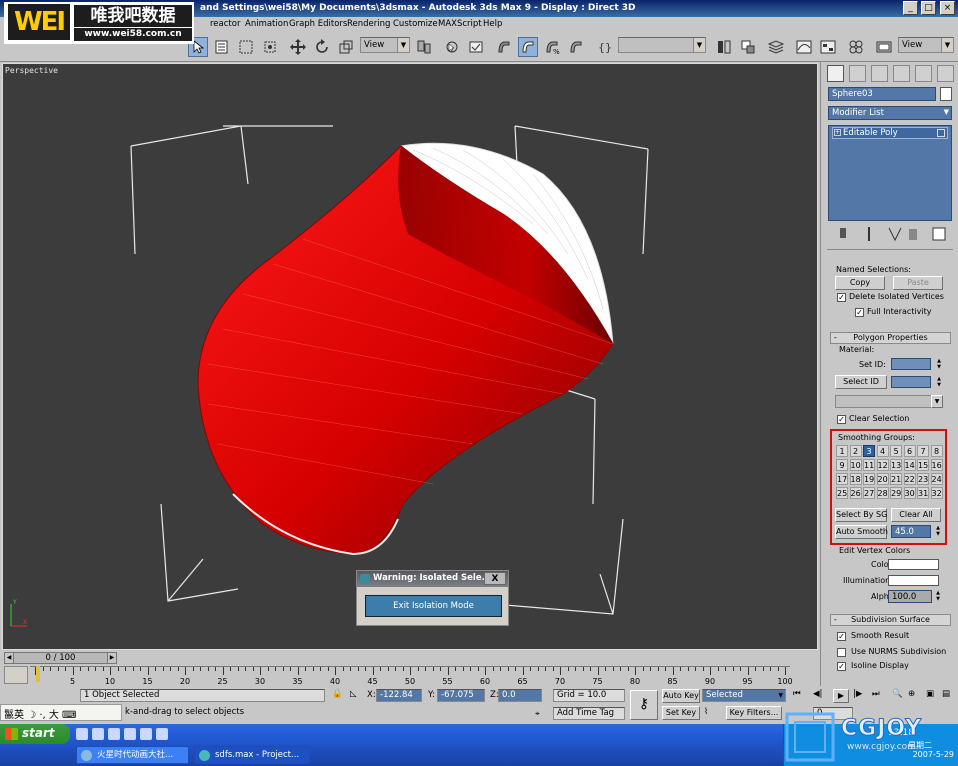 Image resolution: width=958 pixels, height=766 pixels. What do you see at coordinates (38, 674) in the screenshot?
I see `current-frame-marker` at bounding box center [38, 674].